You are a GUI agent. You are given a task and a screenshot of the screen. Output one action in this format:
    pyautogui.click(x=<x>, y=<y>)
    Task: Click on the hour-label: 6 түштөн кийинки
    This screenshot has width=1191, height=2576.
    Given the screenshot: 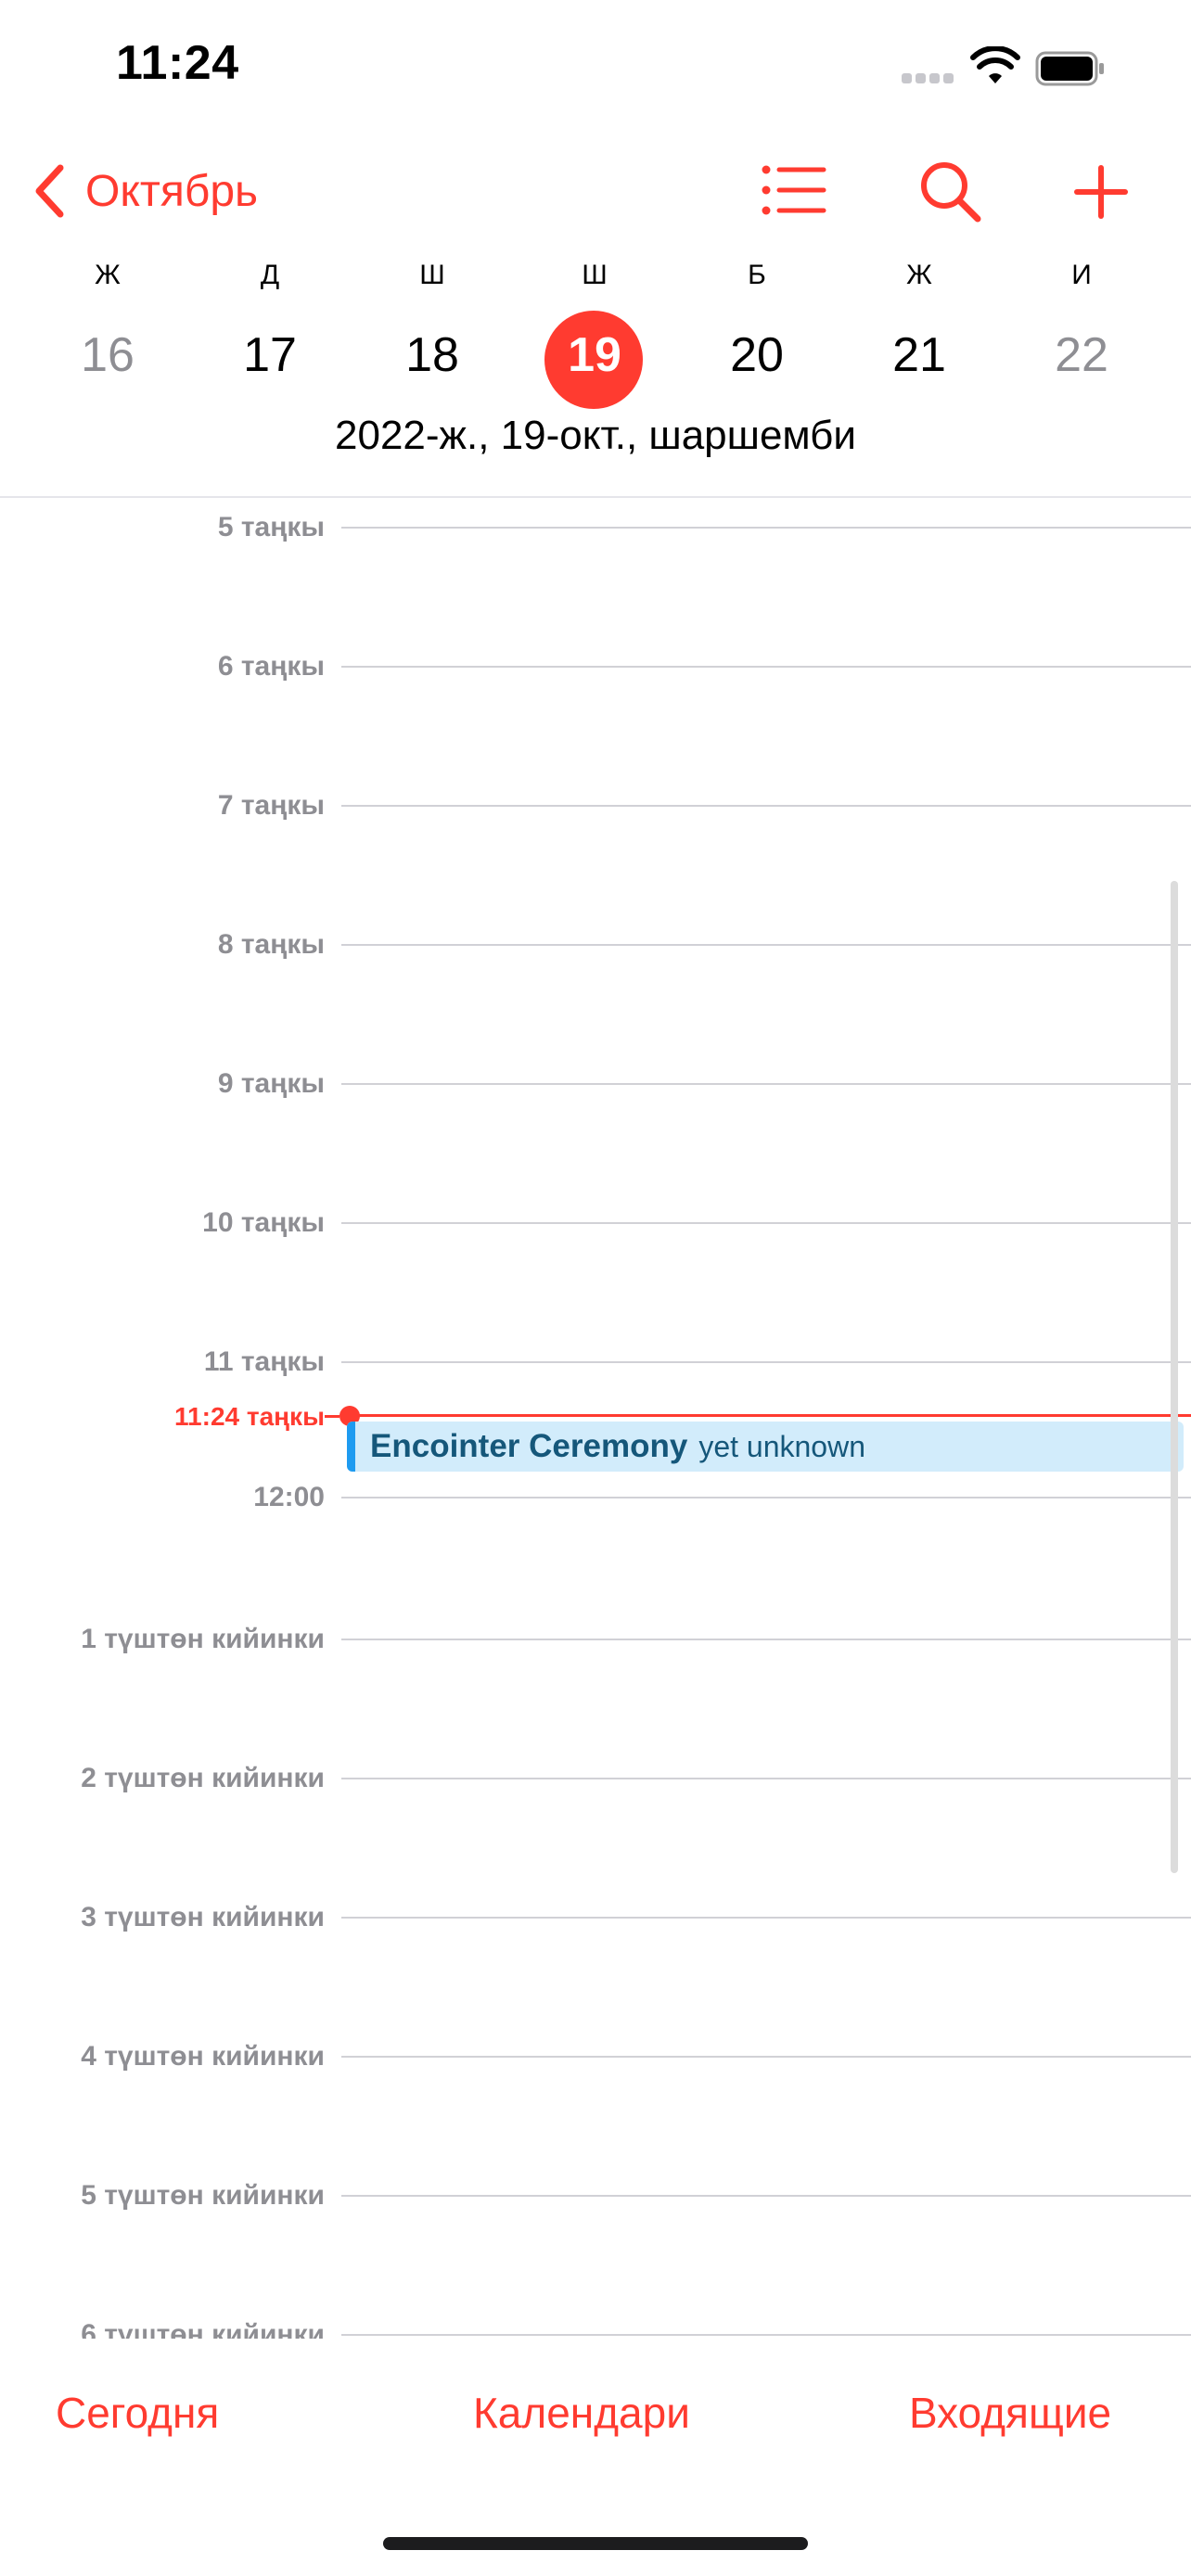 What is the action you would take?
    pyautogui.click(x=203, y=2329)
    